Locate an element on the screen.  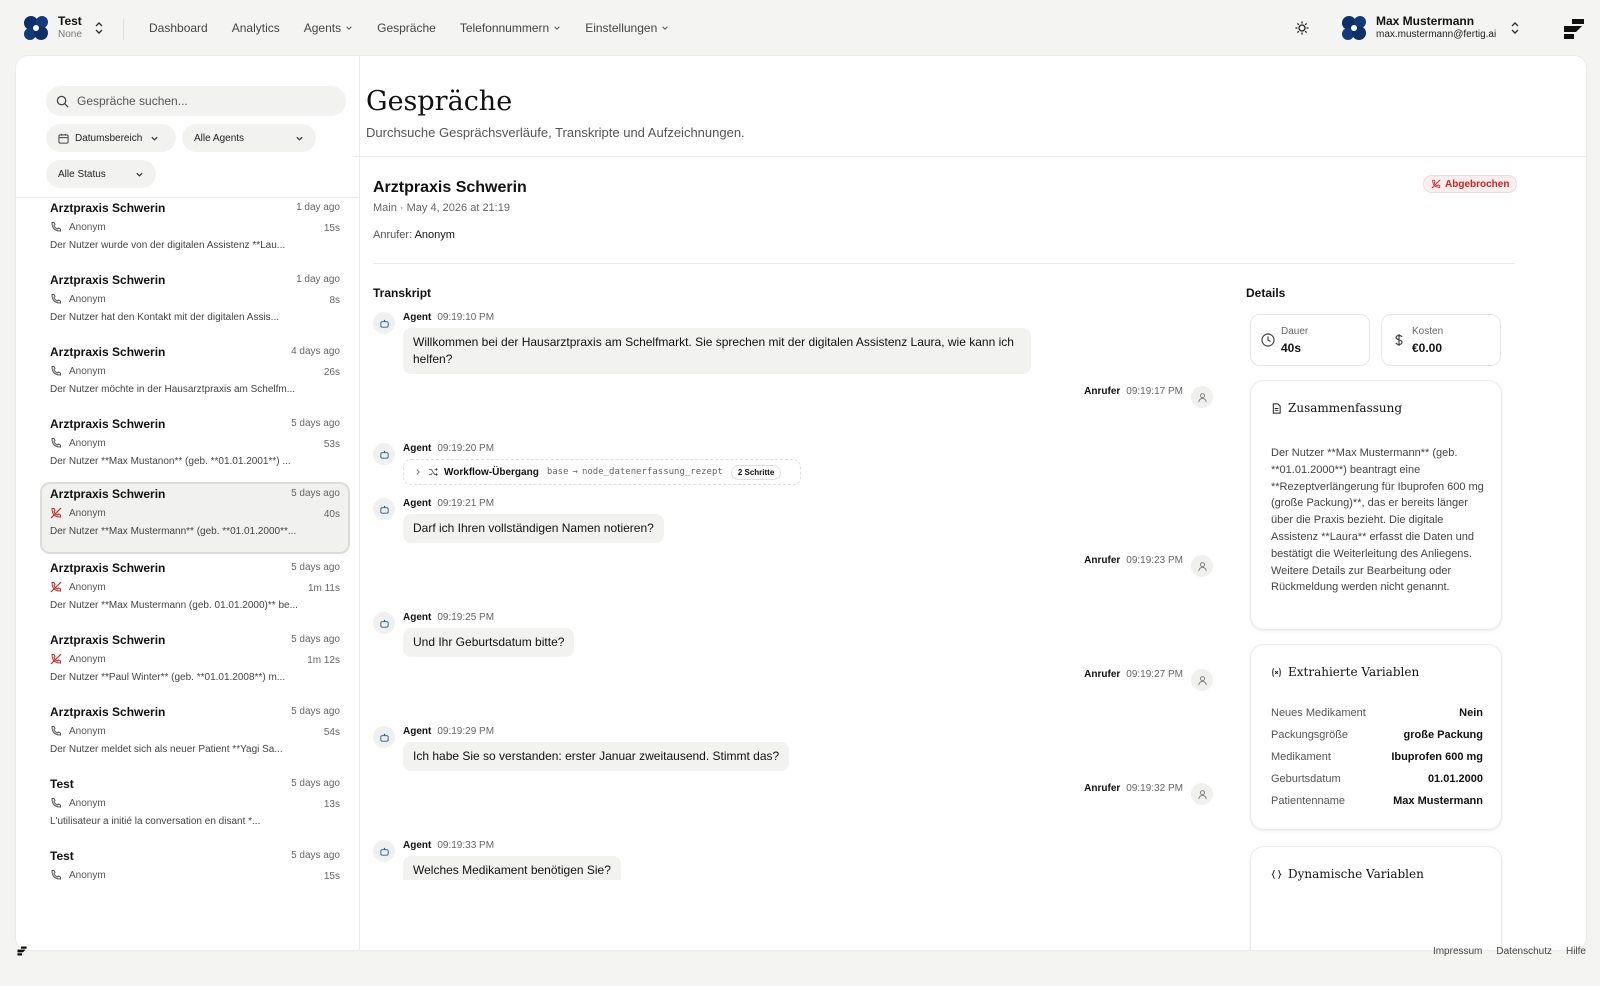
nav-item-gespräche: Gespräche is located at coordinates (406, 28).